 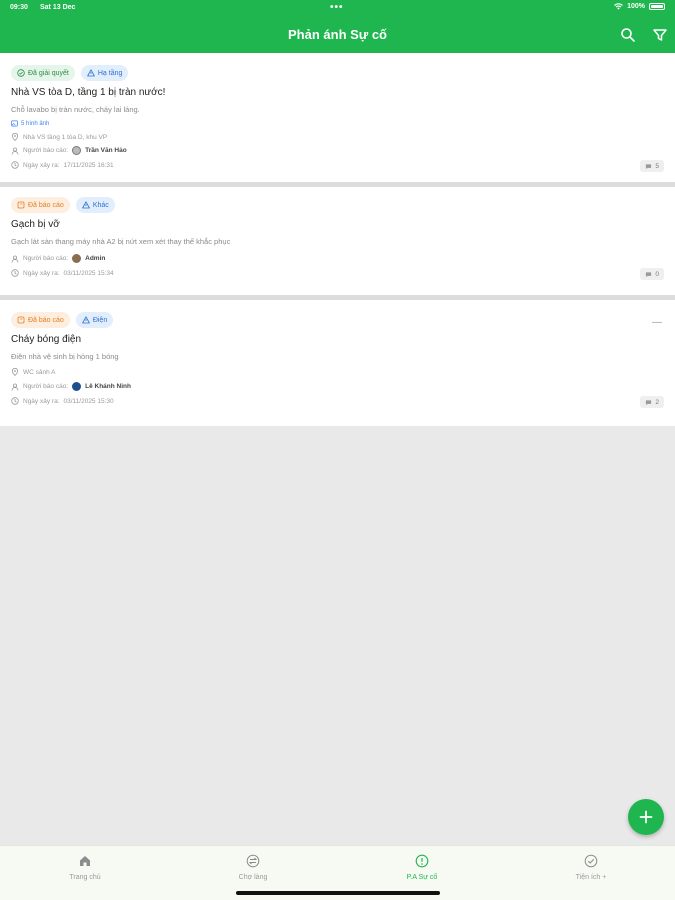 I want to click on incident-description: Chỗ lavabo bị tràn nước, chảy lai láng., so click(x=75, y=109).